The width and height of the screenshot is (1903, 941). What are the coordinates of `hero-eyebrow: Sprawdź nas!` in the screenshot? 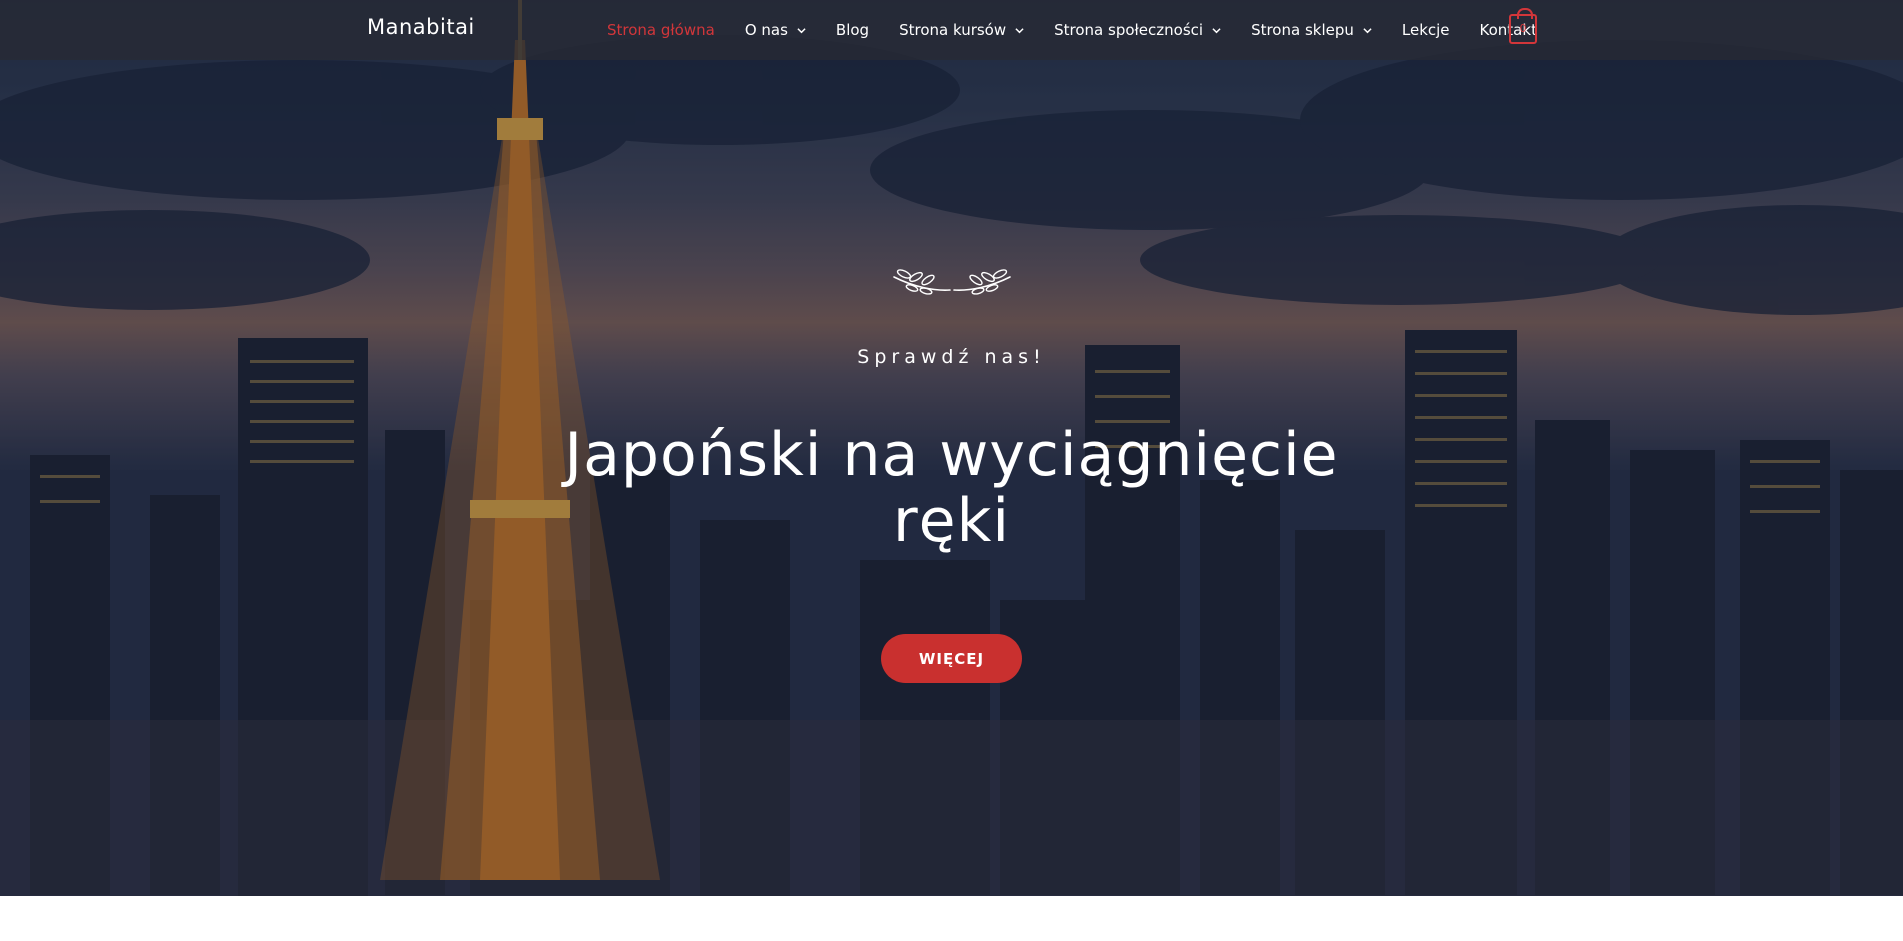 It's located at (951, 357).